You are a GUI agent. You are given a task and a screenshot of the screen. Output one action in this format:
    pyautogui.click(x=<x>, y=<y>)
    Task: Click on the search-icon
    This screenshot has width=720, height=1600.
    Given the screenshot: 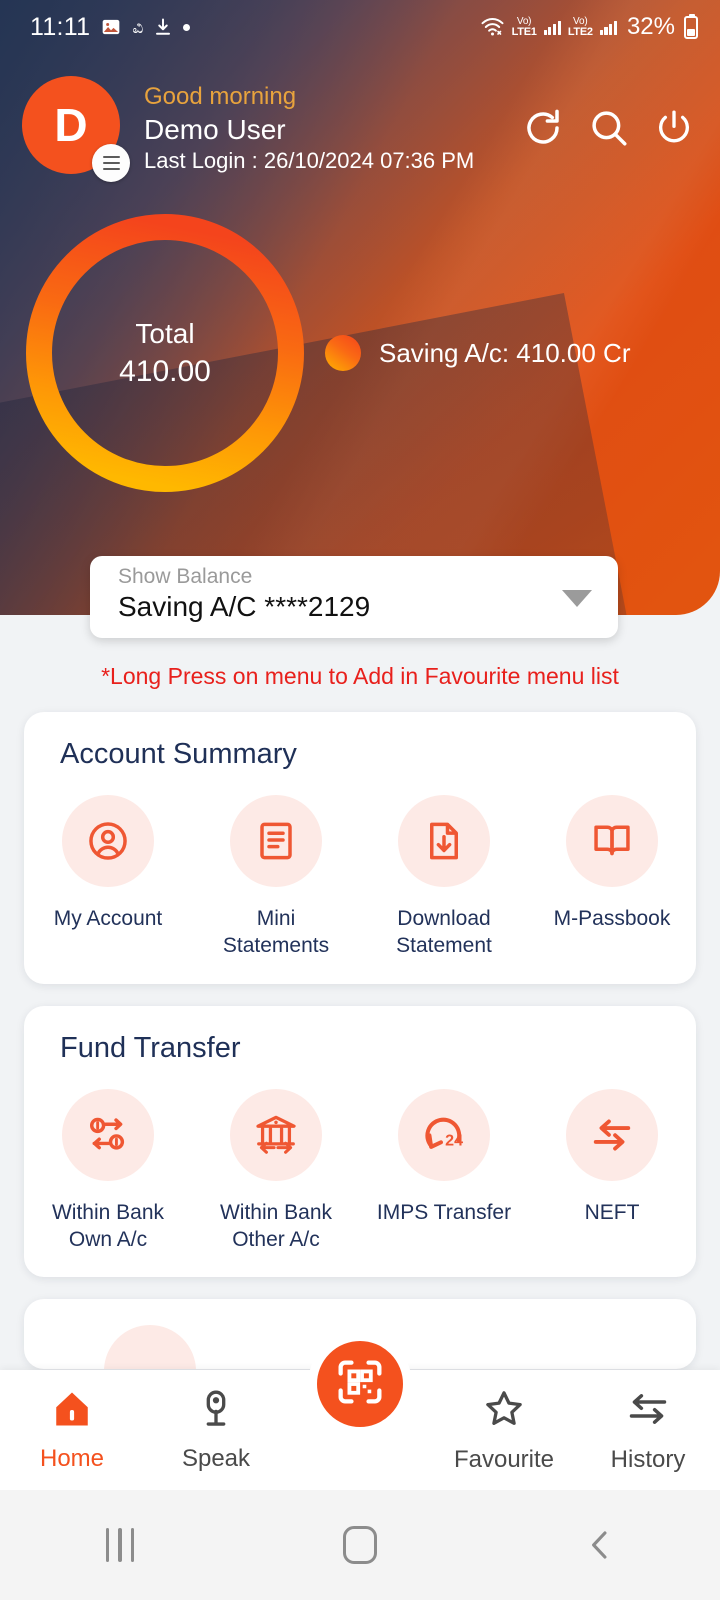 What is the action you would take?
    pyautogui.click(x=609, y=128)
    